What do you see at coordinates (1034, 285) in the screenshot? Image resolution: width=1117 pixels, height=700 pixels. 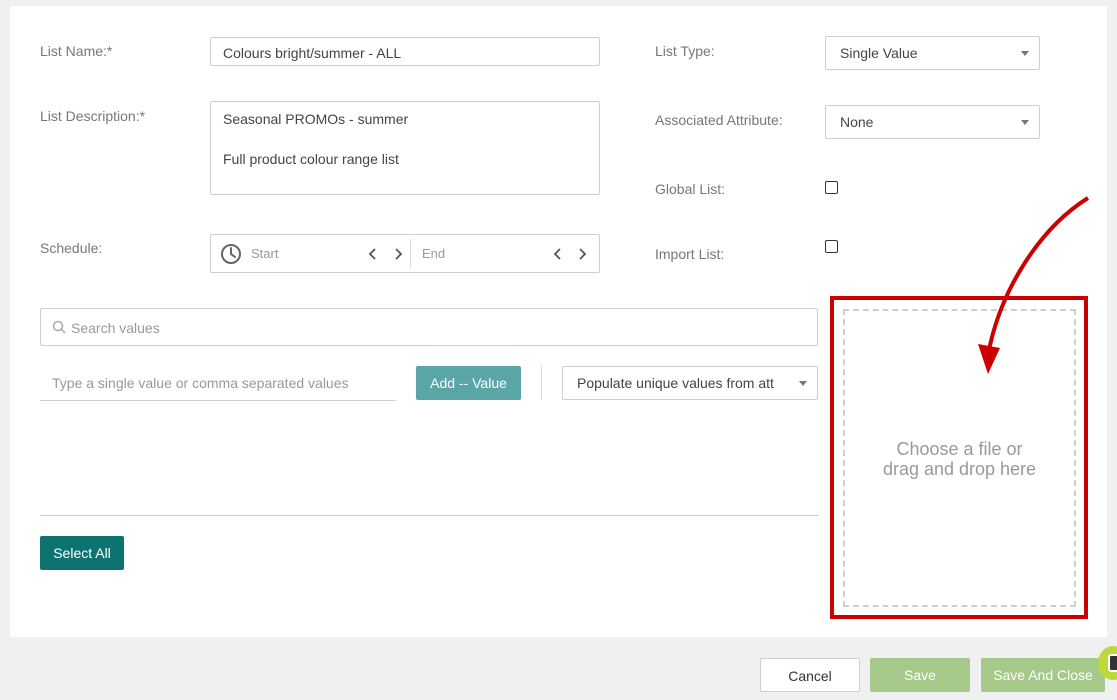 I see `annotation-arrow-icon` at bounding box center [1034, 285].